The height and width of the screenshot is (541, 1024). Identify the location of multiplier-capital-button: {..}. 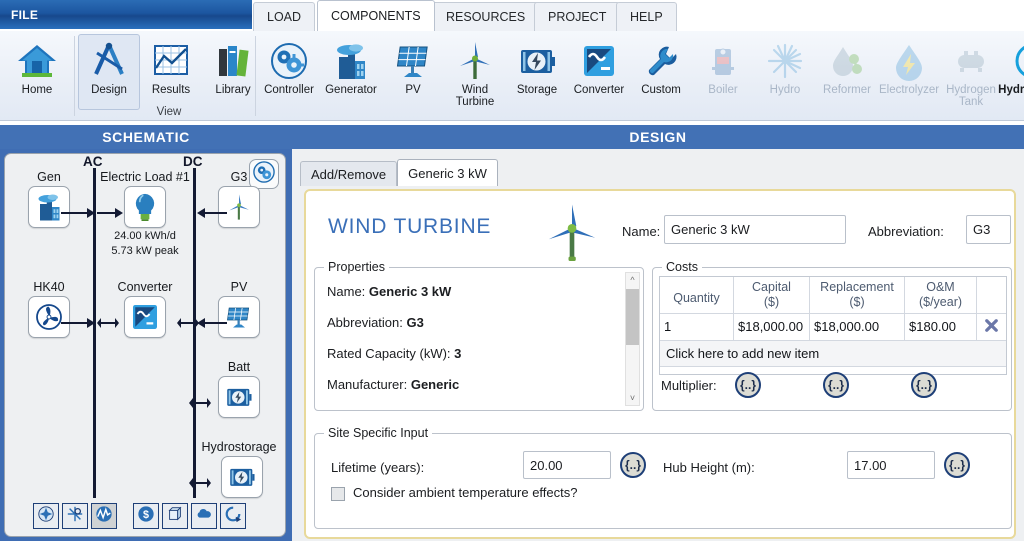
(748, 385).